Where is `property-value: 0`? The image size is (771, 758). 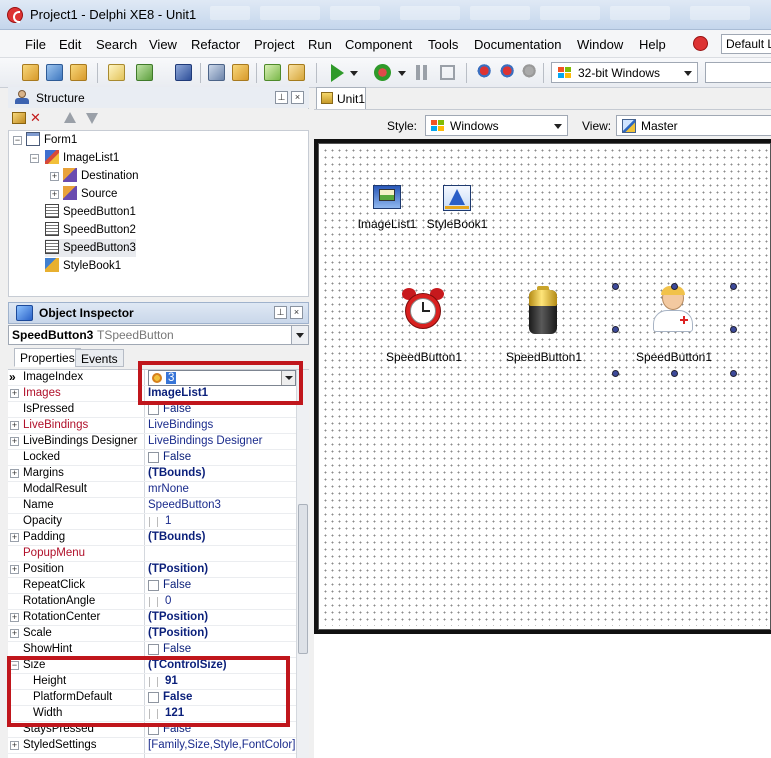 property-value: 0 is located at coordinates (168, 601).